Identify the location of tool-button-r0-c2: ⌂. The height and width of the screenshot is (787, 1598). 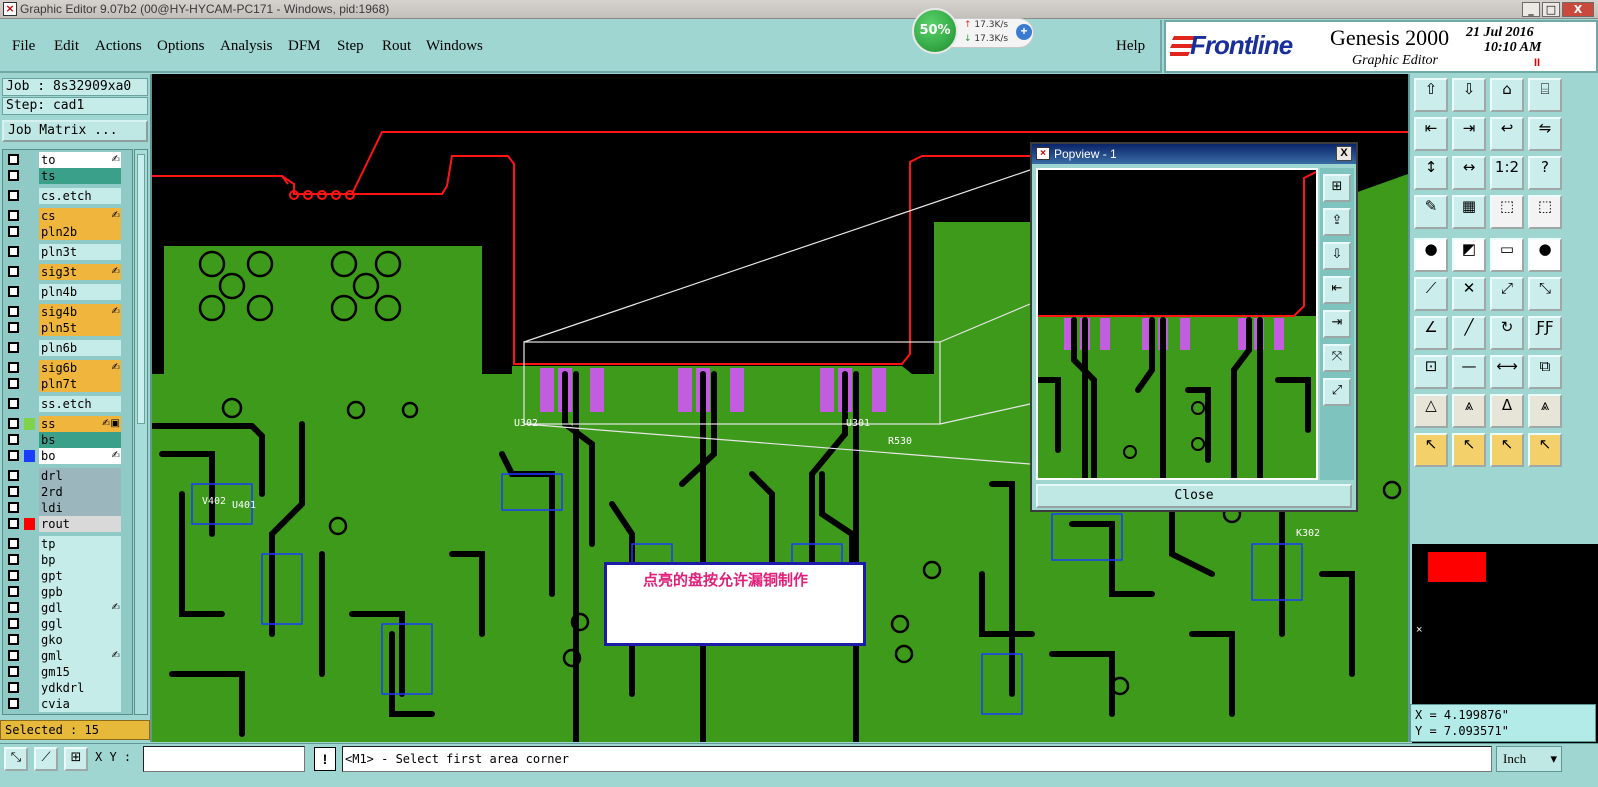
(1507, 95).